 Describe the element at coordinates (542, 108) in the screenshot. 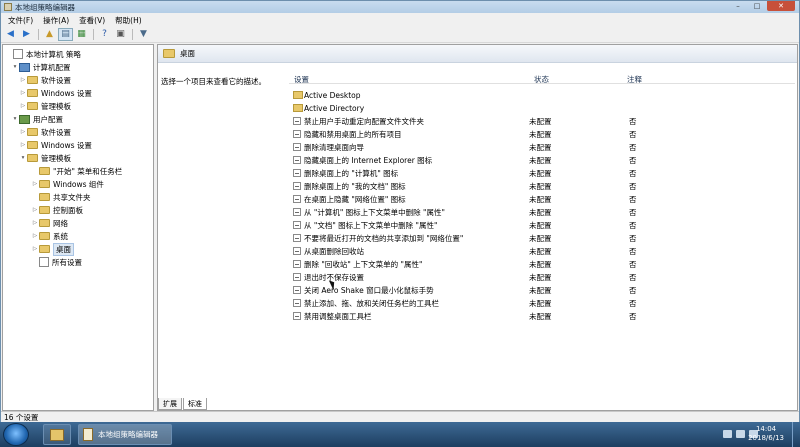

I see `list-item: Active Directory` at that location.